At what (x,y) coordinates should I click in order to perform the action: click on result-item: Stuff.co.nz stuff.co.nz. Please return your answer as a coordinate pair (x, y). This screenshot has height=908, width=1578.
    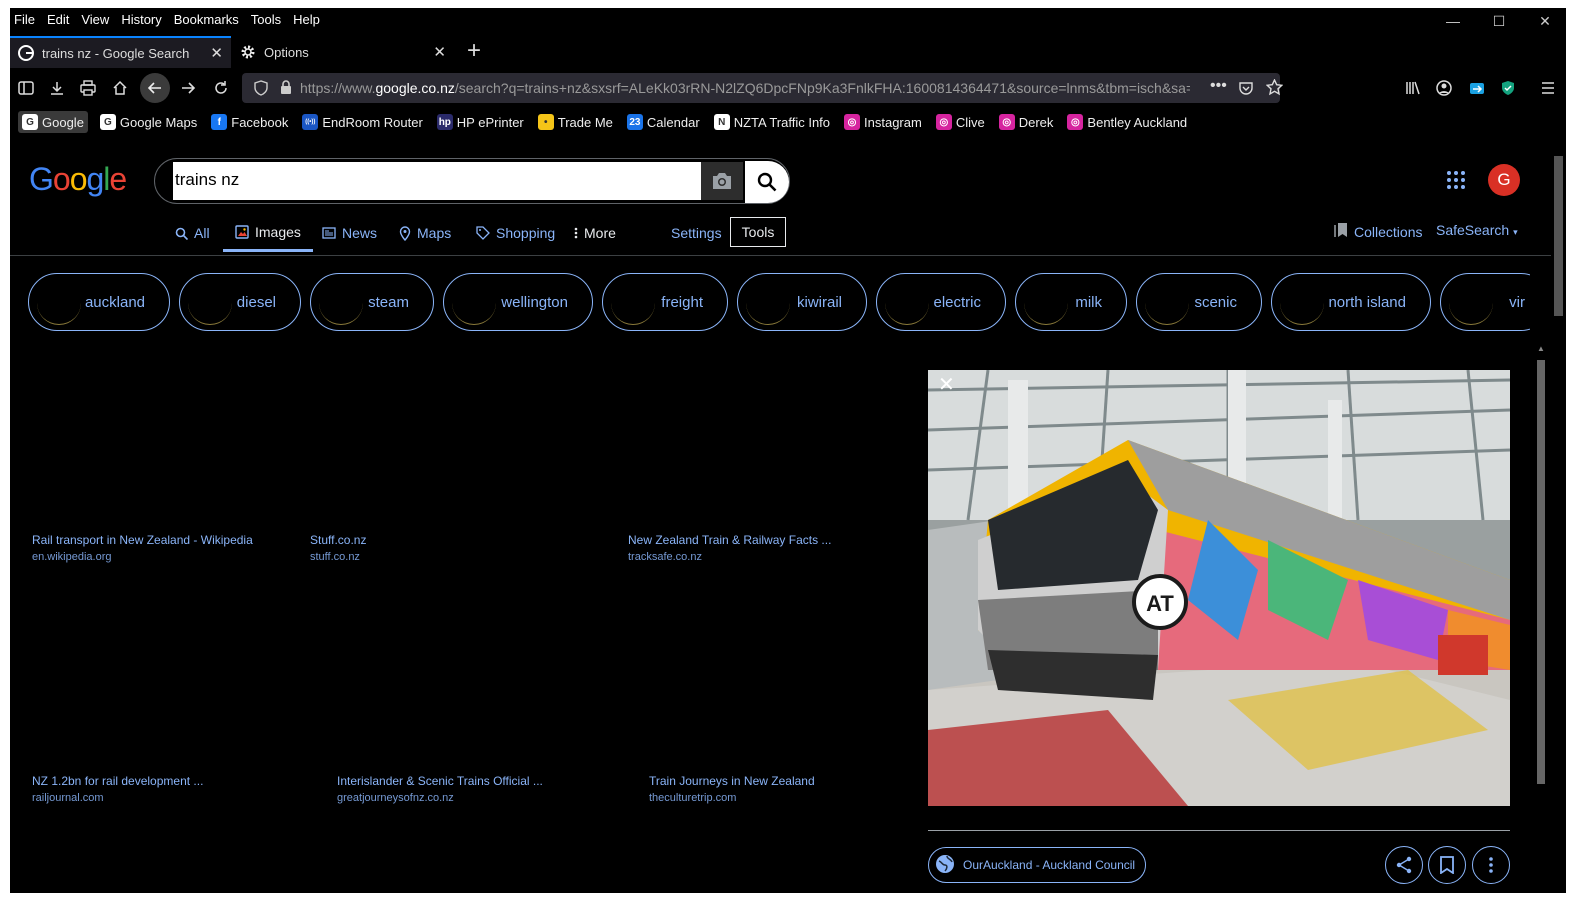
    Looking at the image, I should click on (338, 548).